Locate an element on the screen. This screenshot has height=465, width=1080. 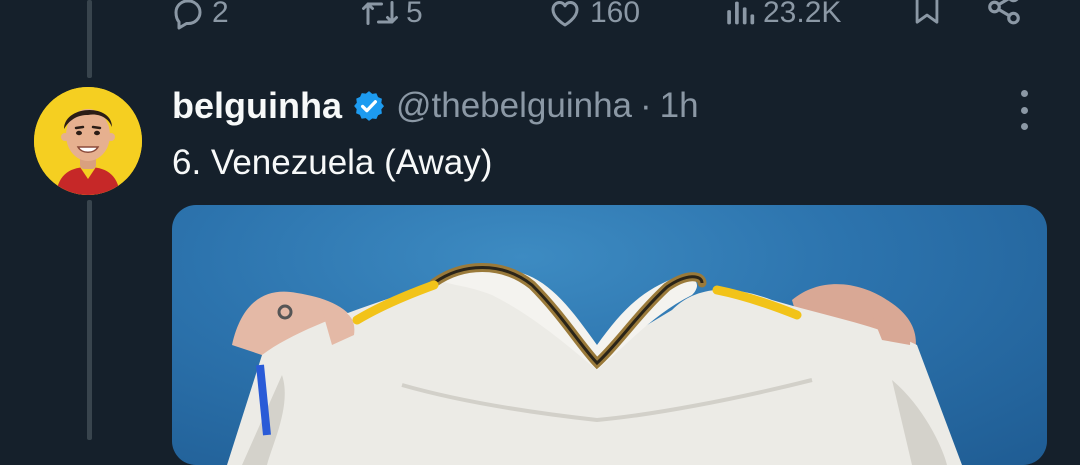
bookmark-button is located at coordinates (927, 14).